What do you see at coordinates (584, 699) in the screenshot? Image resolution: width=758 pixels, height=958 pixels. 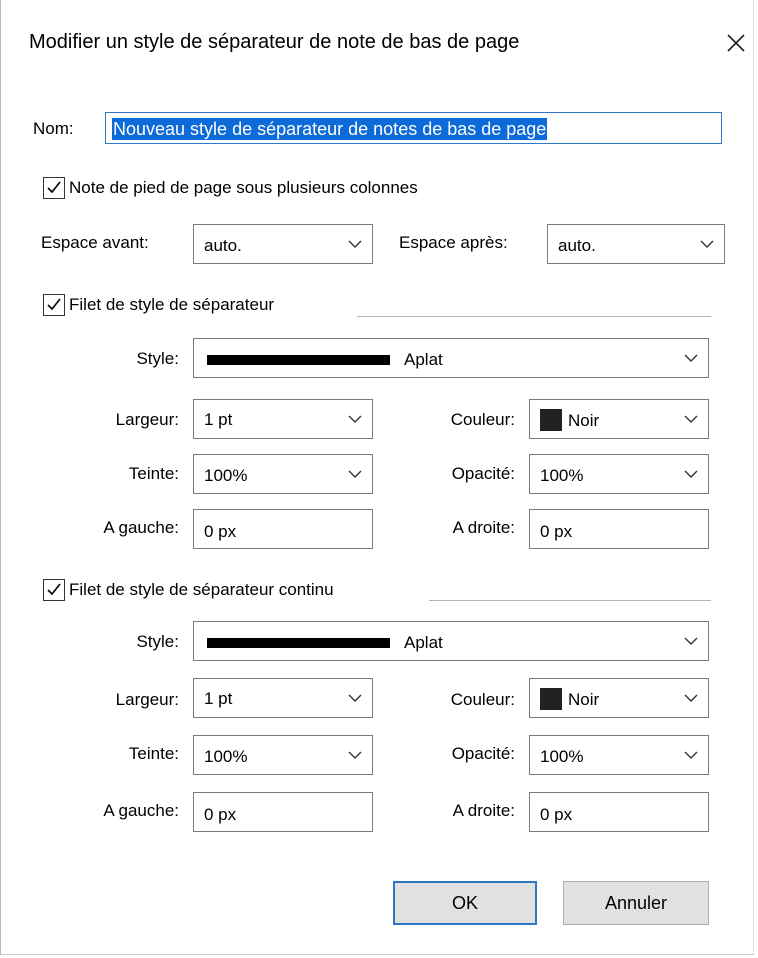 I see `continuous-color-value: Noir` at bounding box center [584, 699].